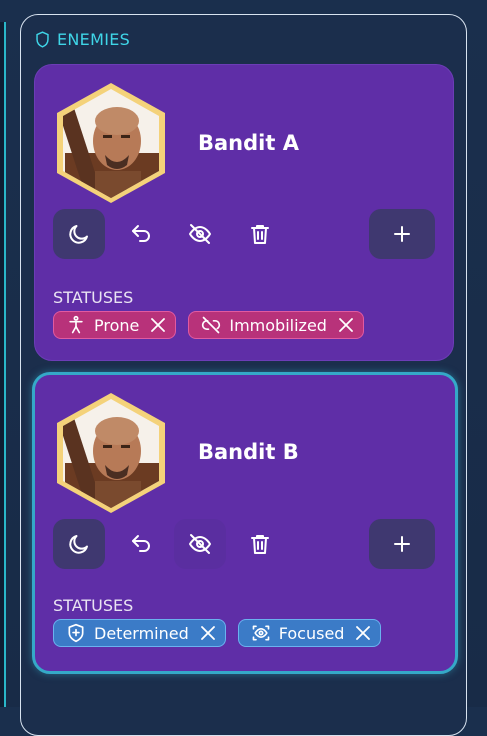 This screenshot has width=487, height=736. What do you see at coordinates (94, 39) in the screenshot?
I see `panel-title: ENEMIES` at bounding box center [94, 39].